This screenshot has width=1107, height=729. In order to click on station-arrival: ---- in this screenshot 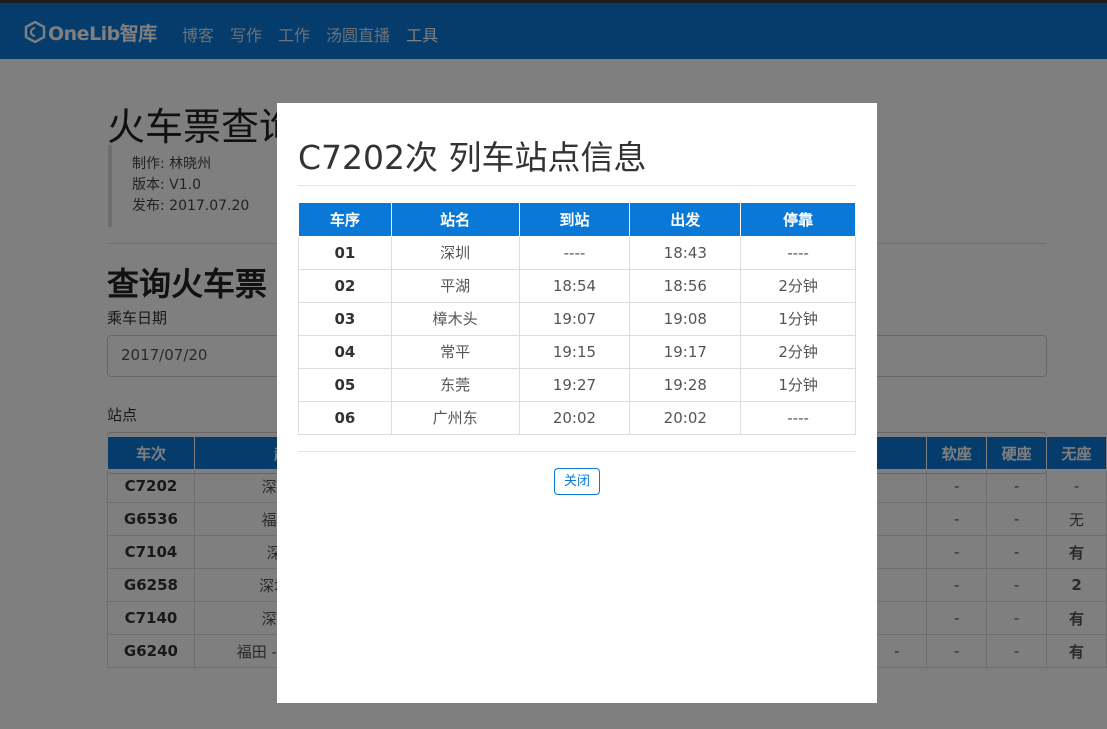, I will do `click(574, 252)`.